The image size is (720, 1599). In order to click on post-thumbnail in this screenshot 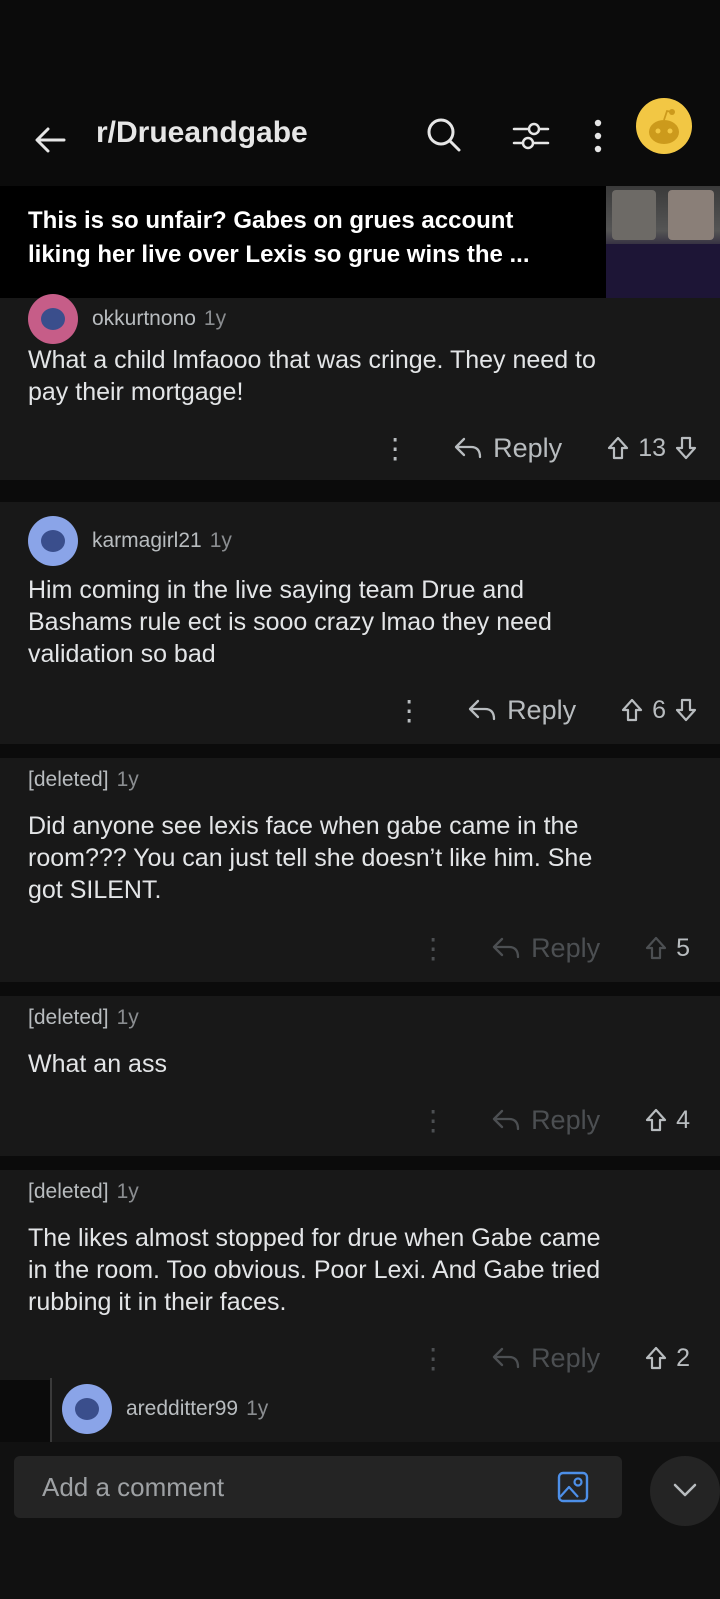, I will do `click(663, 242)`.